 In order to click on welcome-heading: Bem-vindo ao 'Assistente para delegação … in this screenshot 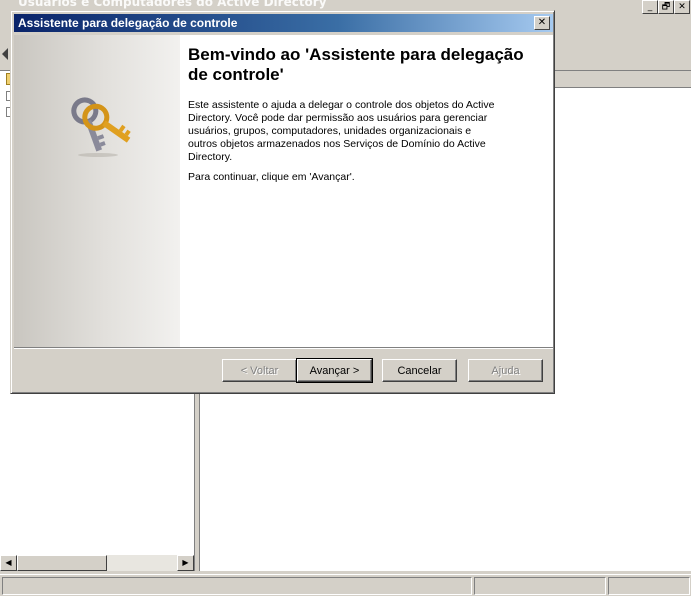, I will do `click(356, 64)`.